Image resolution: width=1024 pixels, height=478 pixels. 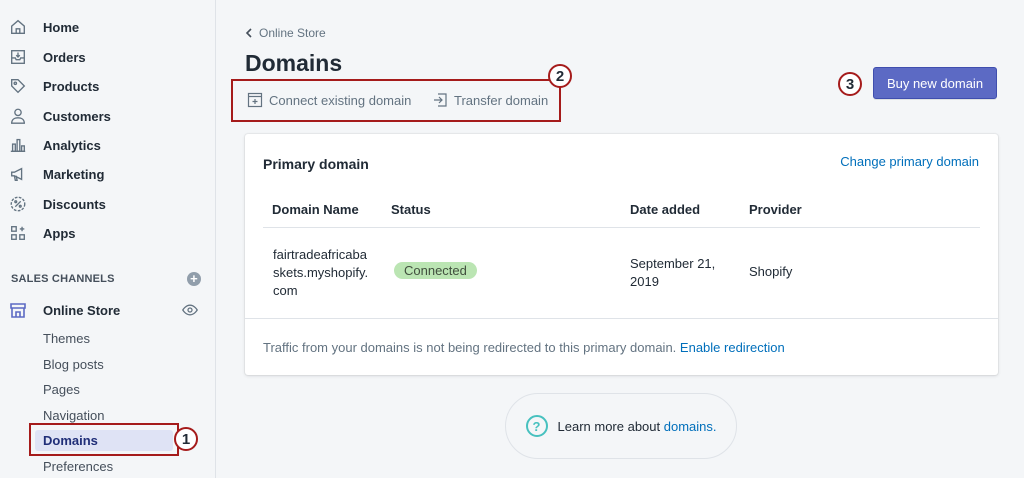 I want to click on sidebar-item-label: Orders, so click(x=64, y=57).